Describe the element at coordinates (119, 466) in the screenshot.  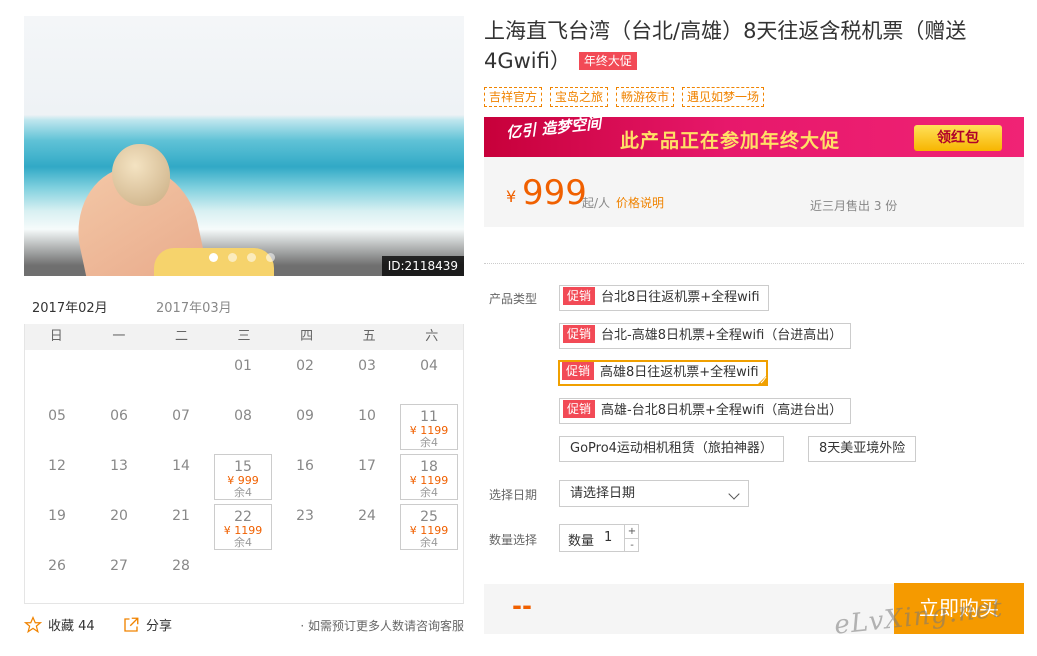
I see `day-number: 13` at that location.